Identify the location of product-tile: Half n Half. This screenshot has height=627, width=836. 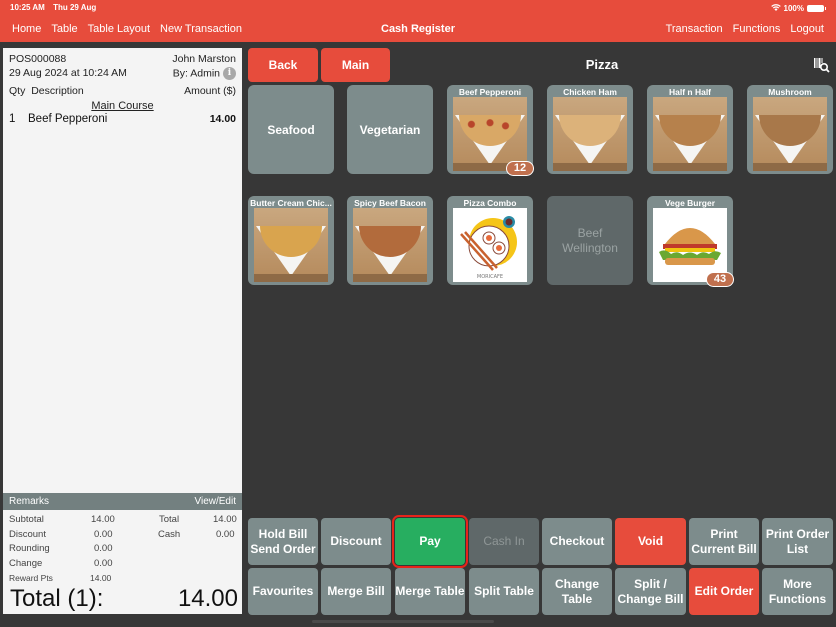
(690, 129).